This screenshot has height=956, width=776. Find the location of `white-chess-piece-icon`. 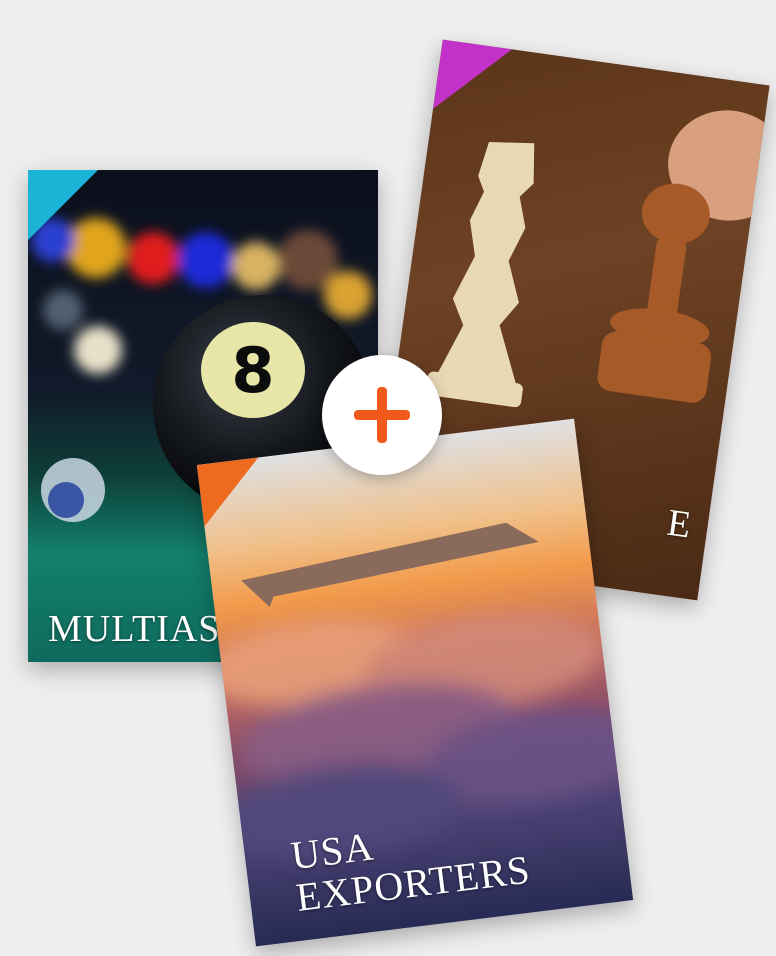

white-chess-piece-icon is located at coordinates (480, 274).